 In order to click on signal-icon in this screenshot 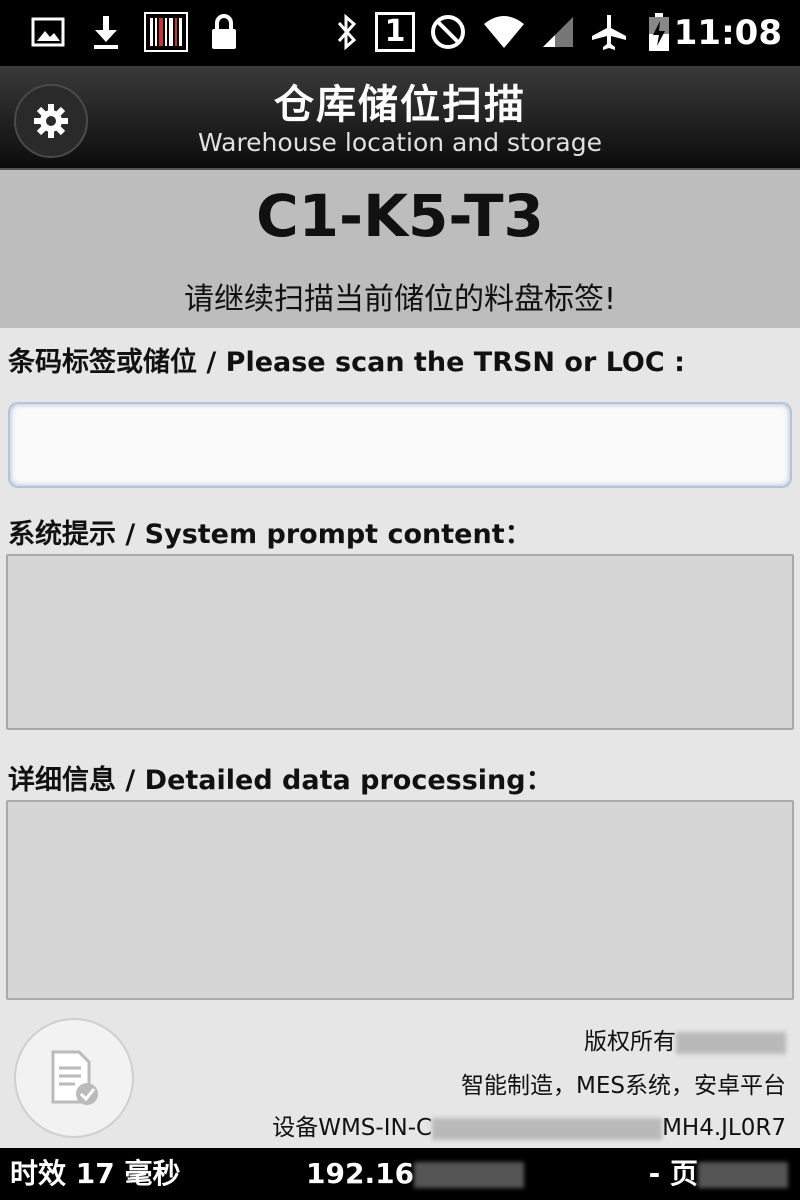, I will do `click(558, 32)`.